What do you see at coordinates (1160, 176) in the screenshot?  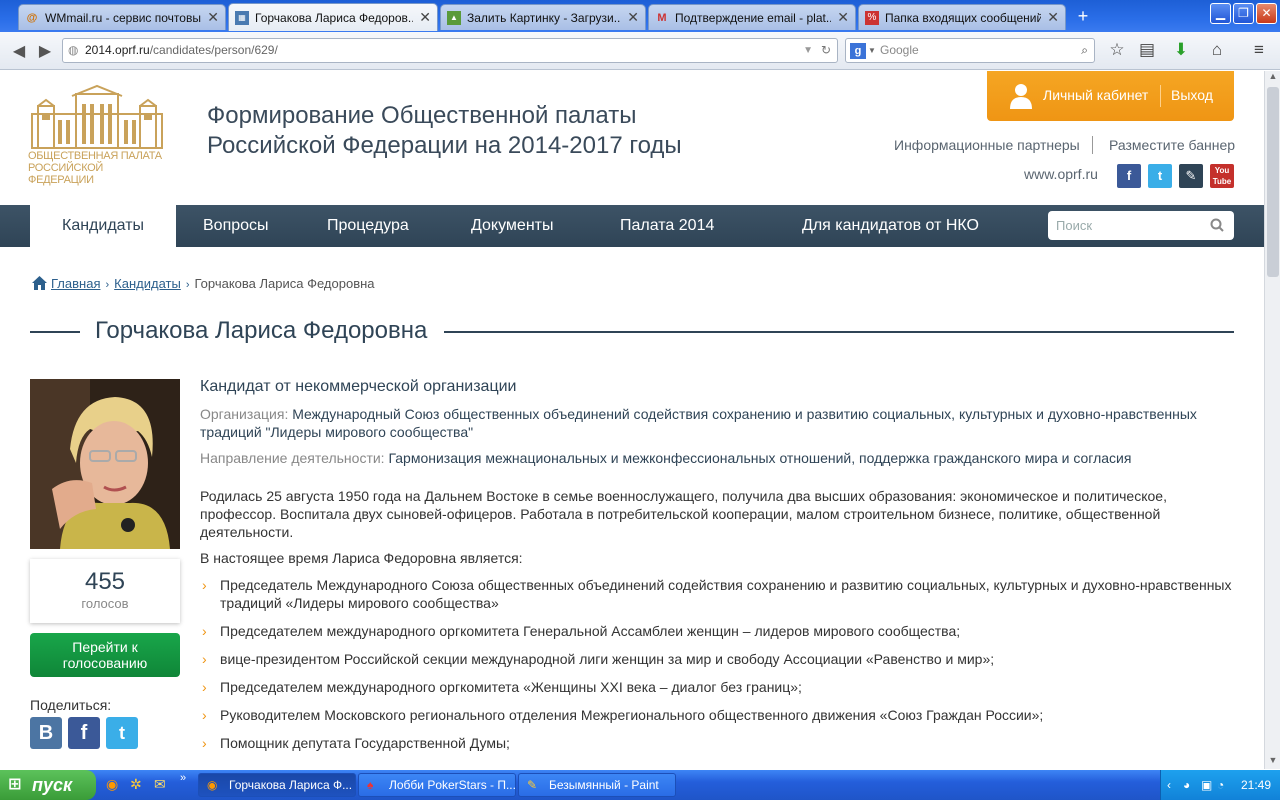 I see `twitter-icon: t` at bounding box center [1160, 176].